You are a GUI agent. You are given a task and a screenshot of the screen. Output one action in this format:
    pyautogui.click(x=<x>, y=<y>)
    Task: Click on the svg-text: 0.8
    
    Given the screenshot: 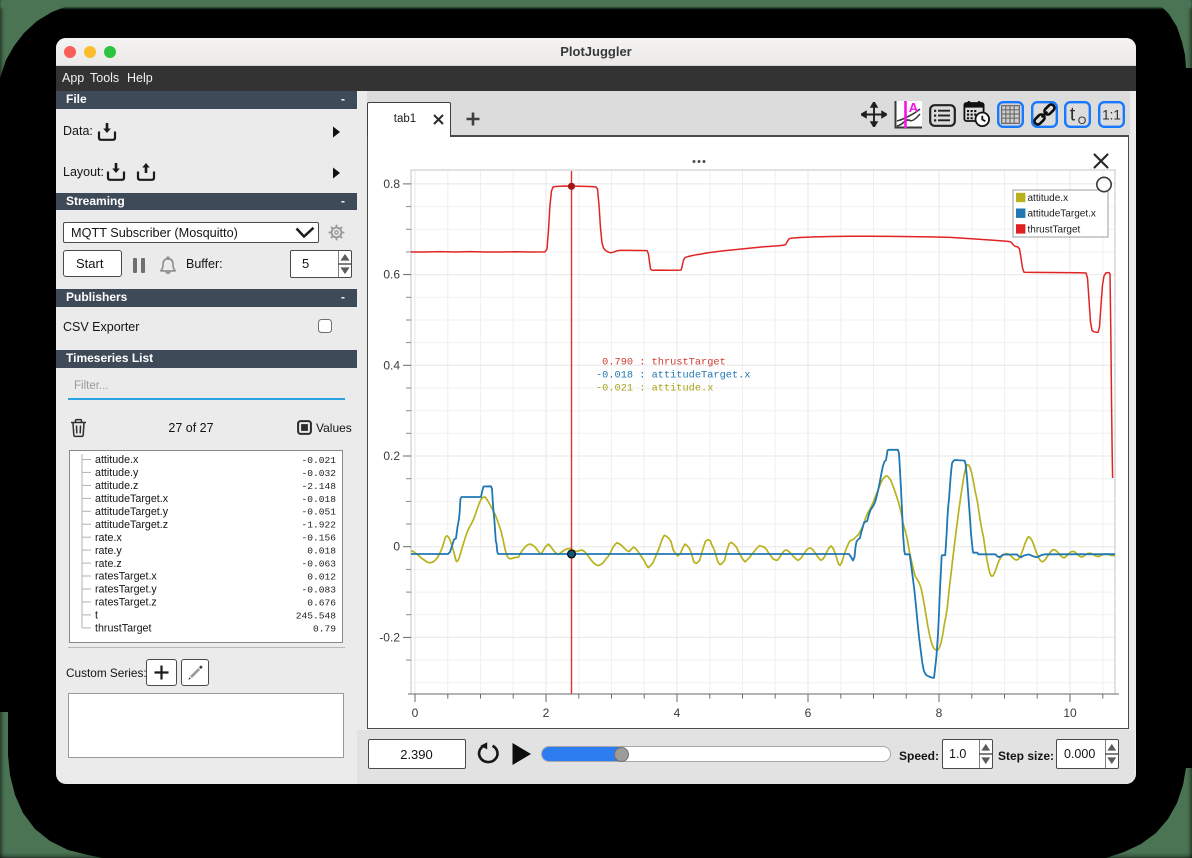 What is the action you would take?
    pyautogui.click(x=391, y=184)
    